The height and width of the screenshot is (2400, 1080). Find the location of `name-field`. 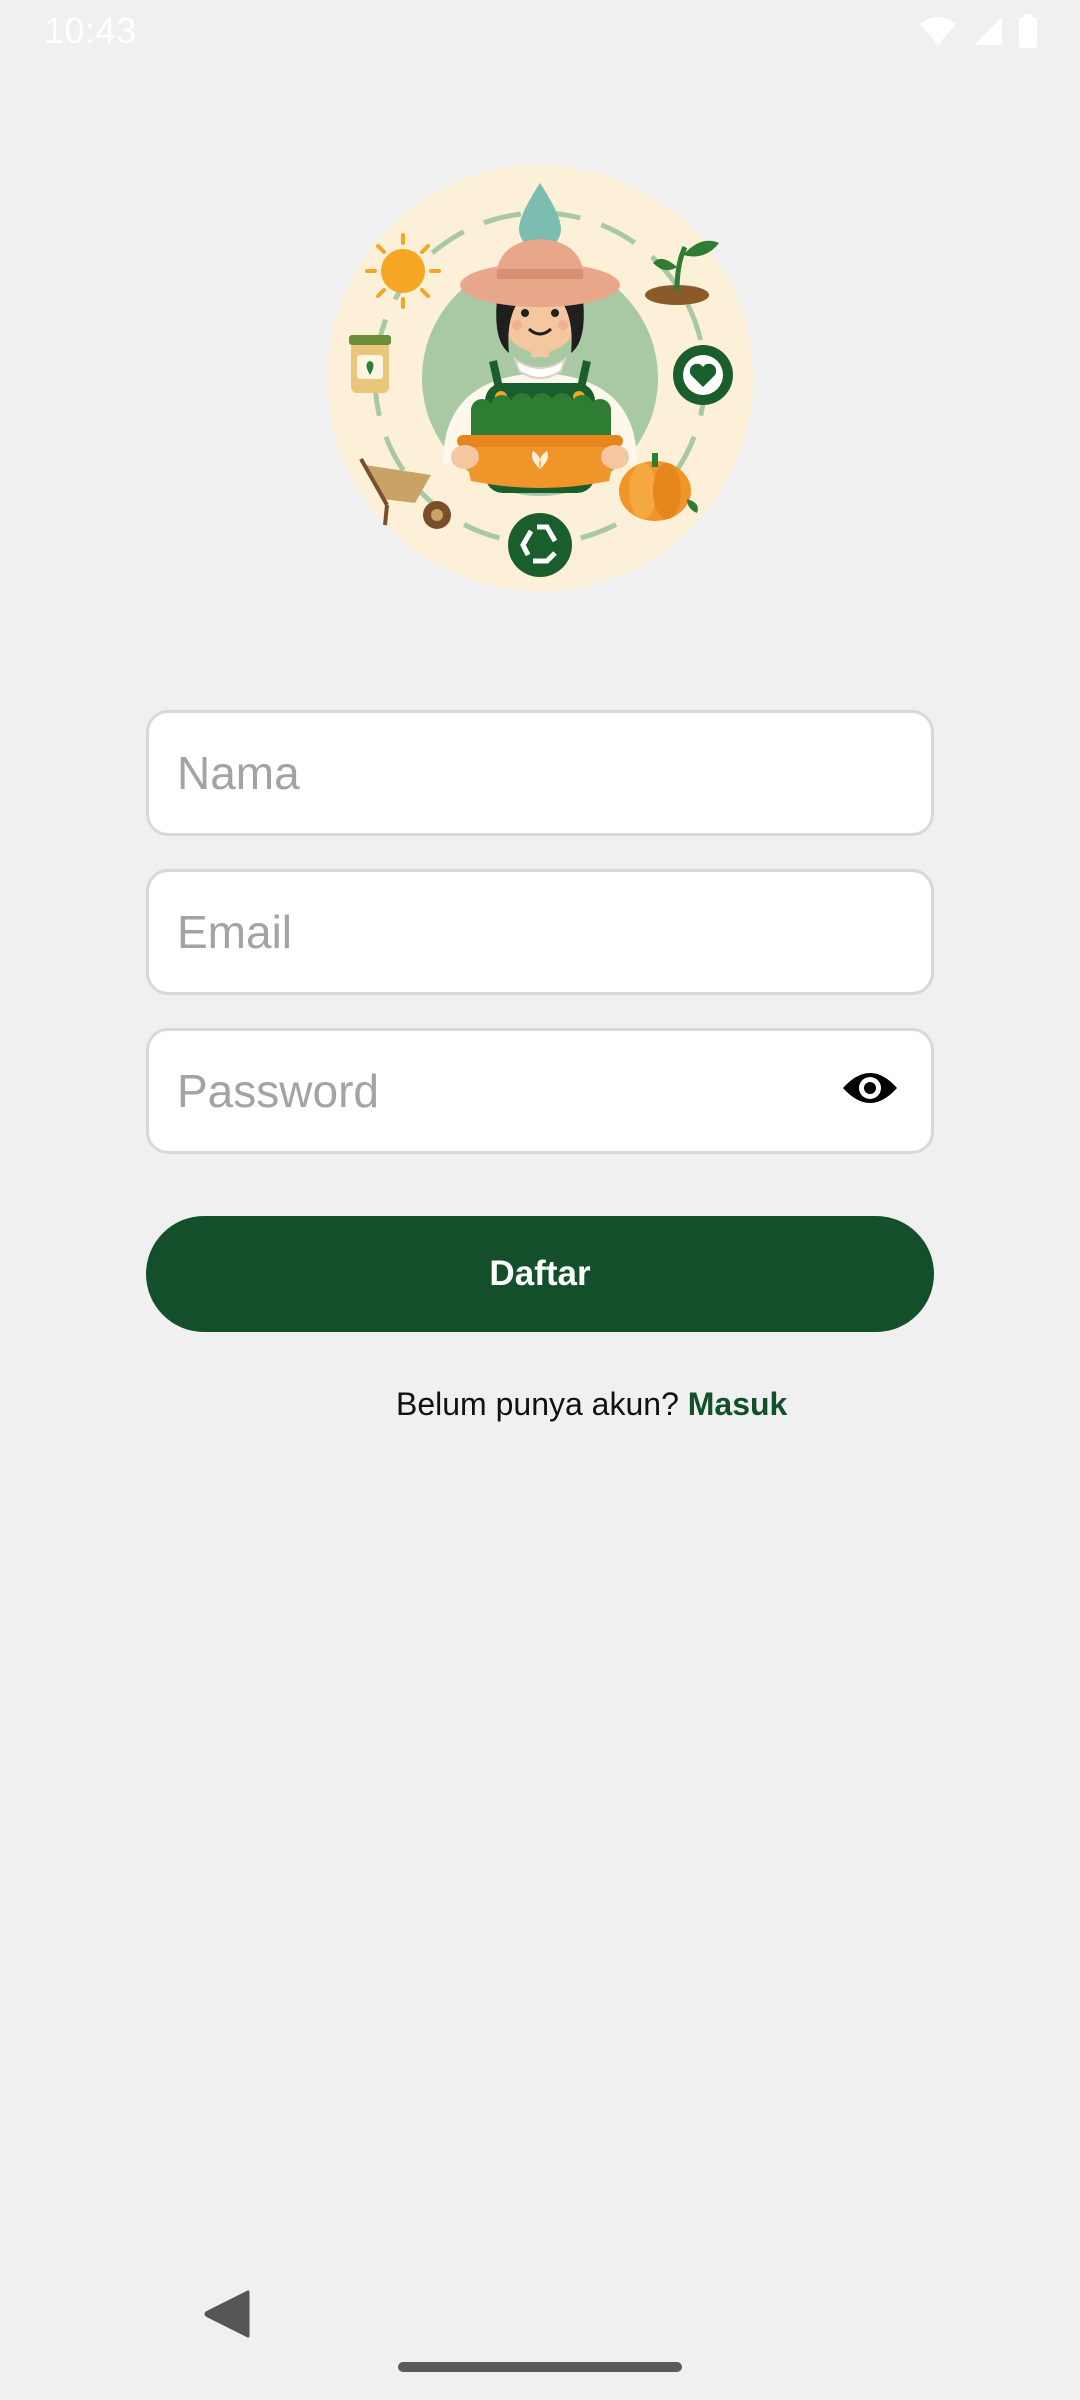

name-field is located at coordinates (540, 773).